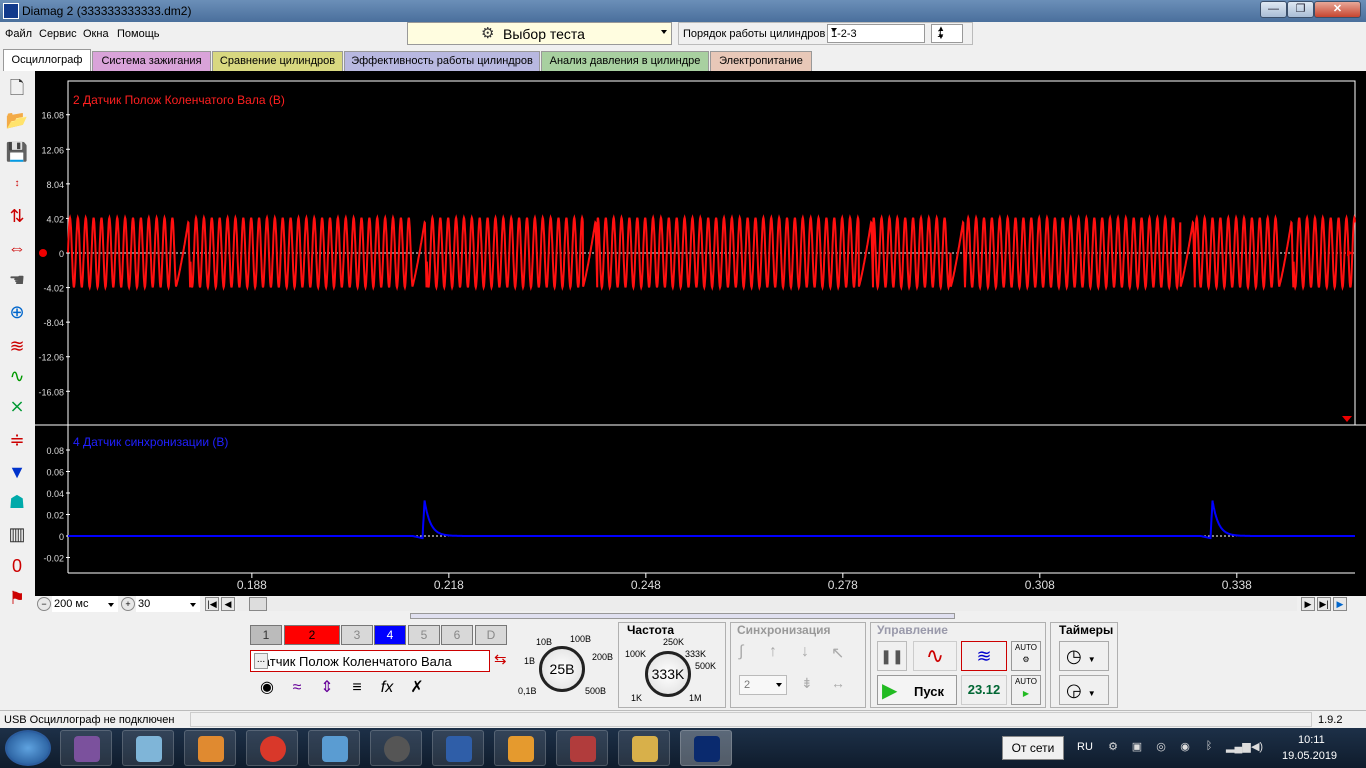 This screenshot has height=768, width=1366. Describe the element at coordinates (1185, 747) in the screenshot. I see `tray-viber-icon: ◉` at that location.